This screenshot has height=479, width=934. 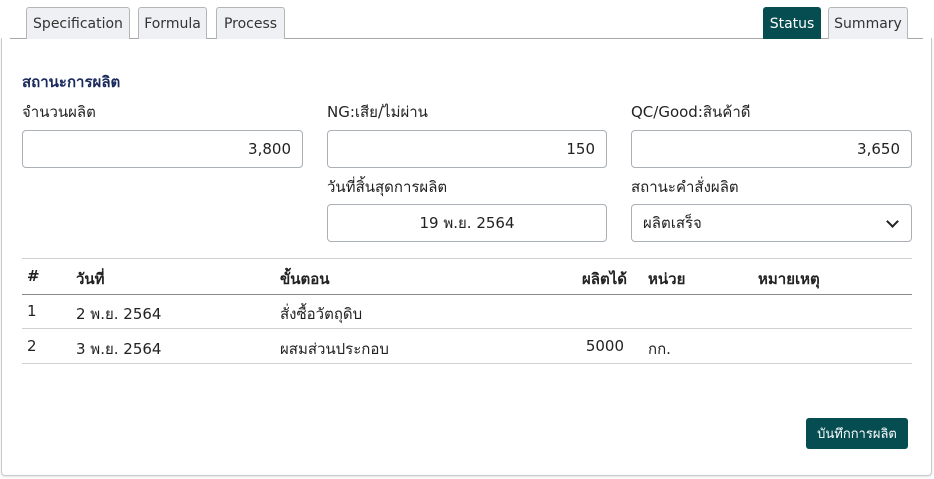 What do you see at coordinates (467, 223) in the screenshot?
I see `end-date-input: 19 พ.ย. 2564` at bounding box center [467, 223].